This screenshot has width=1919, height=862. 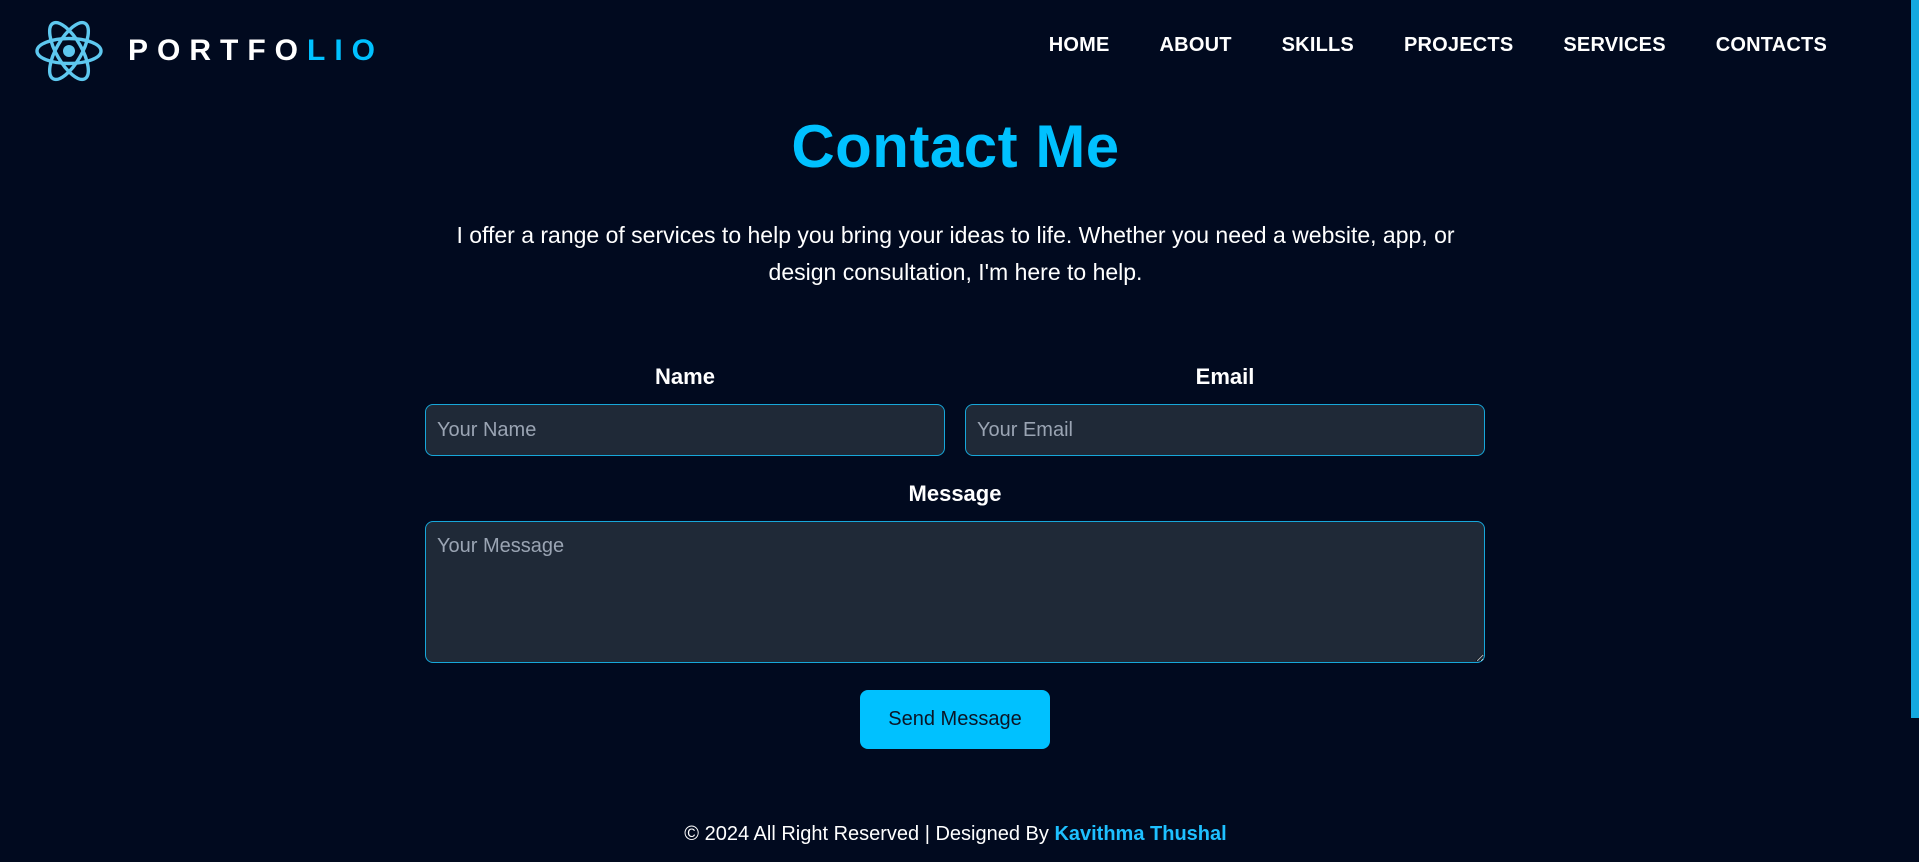 What do you see at coordinates (69, 51) in the screenshot?
I see `atom-icon` at bounding box center [69, 51].